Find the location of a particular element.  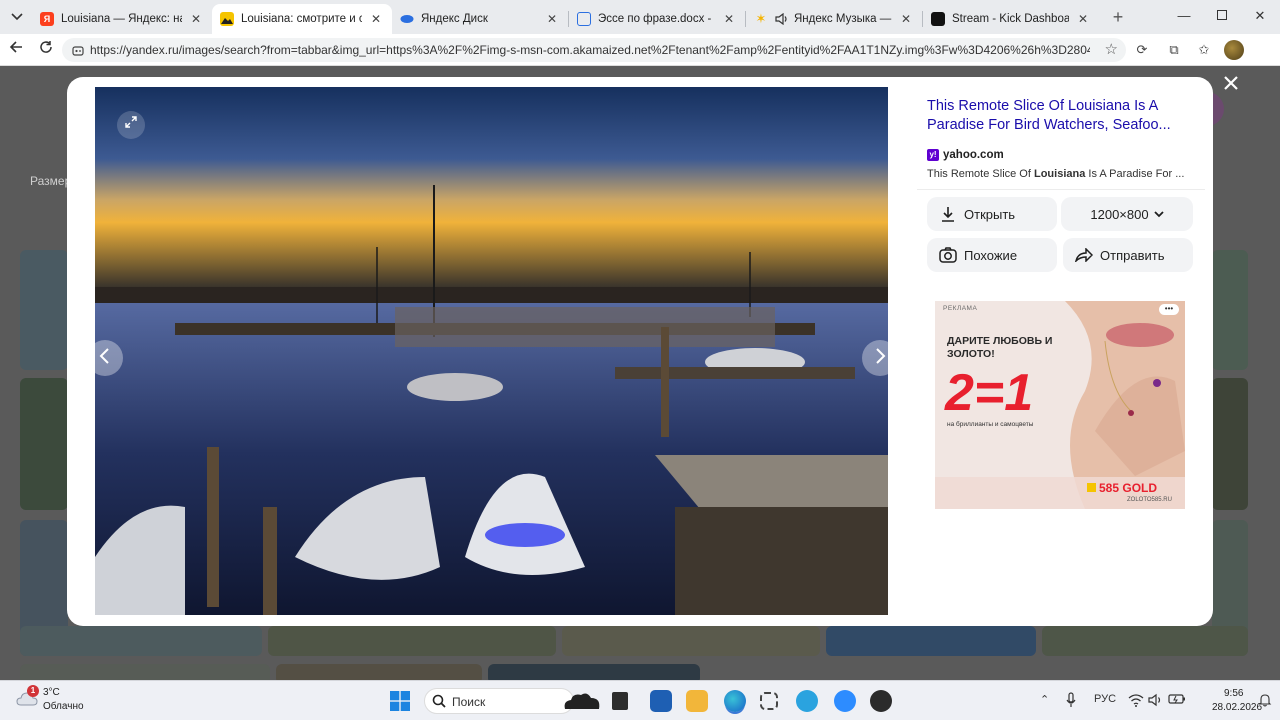

speaker-icon is located at coordinates (782, 19).